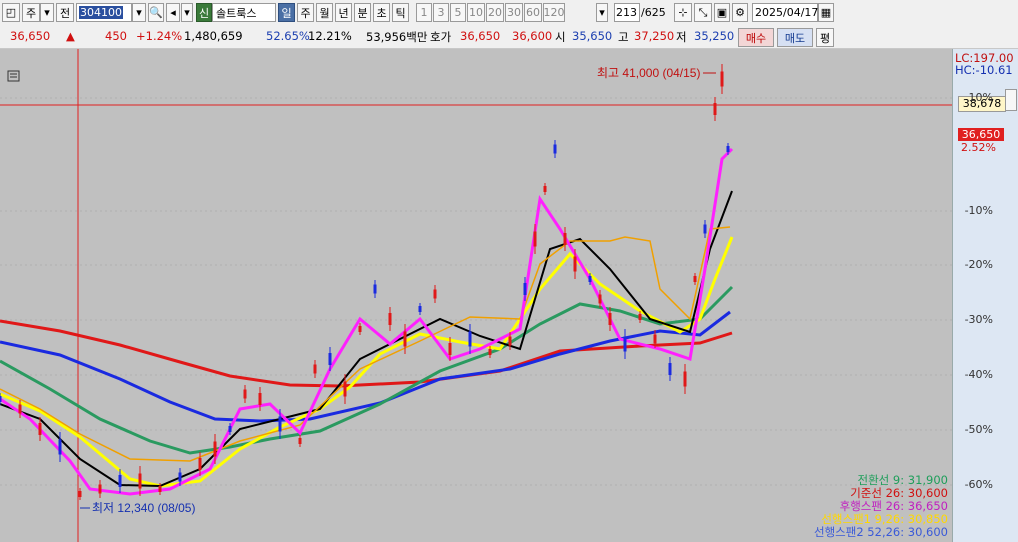 This screenshot has width=1018, height=542. What do you see at coordinates (236, 13) in the screenshot?
I see `company-name: 솔트룩스` at bounding box center [236, 13].